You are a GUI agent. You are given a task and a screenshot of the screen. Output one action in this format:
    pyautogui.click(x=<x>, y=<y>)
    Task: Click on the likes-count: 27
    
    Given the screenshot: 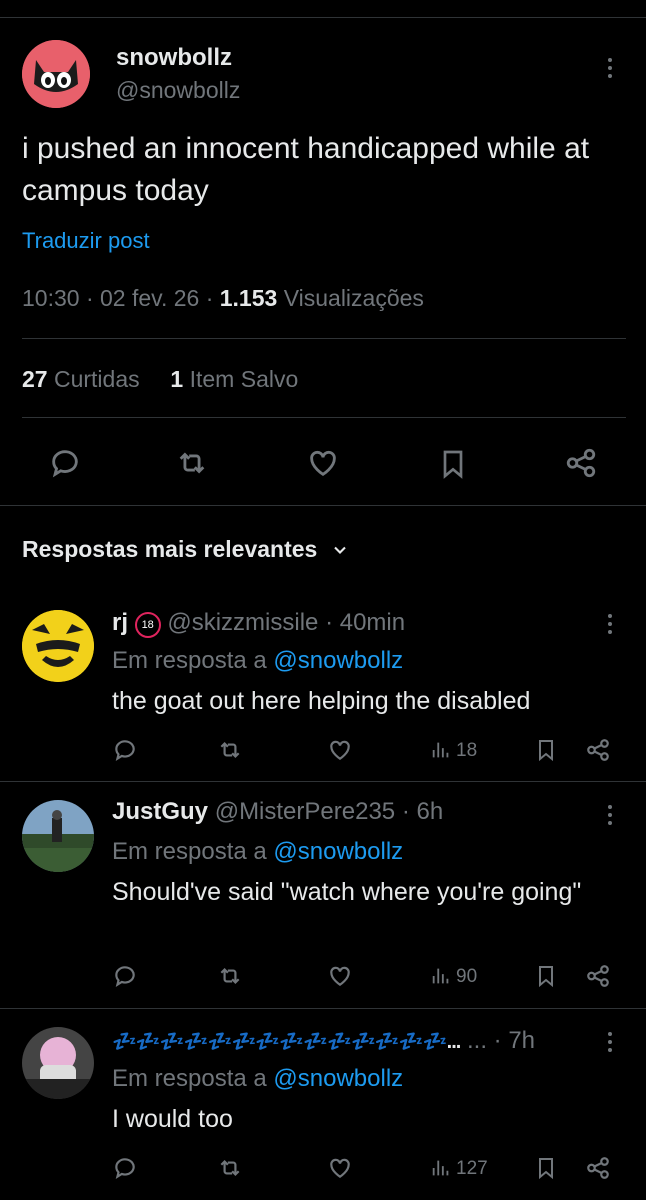 What is the action you would take?
    pyautogui.click(x=35, y=379)
    